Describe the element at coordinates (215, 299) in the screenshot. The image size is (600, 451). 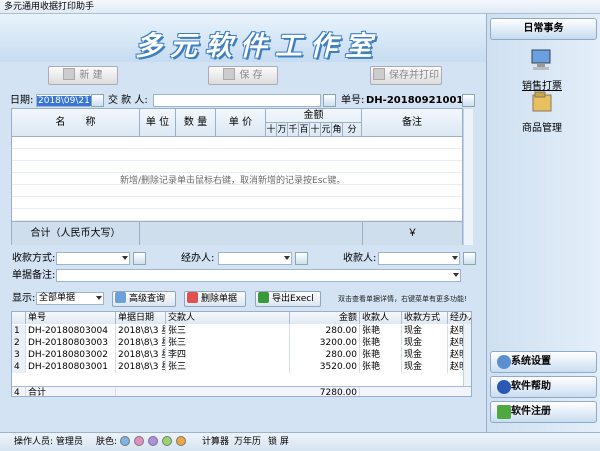
I see `delete-doc-button: 删除单据` at that location.